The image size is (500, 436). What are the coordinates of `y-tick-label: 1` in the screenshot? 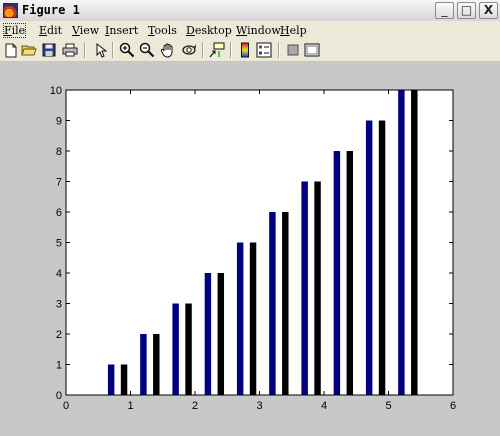 It's located at (59, 366).